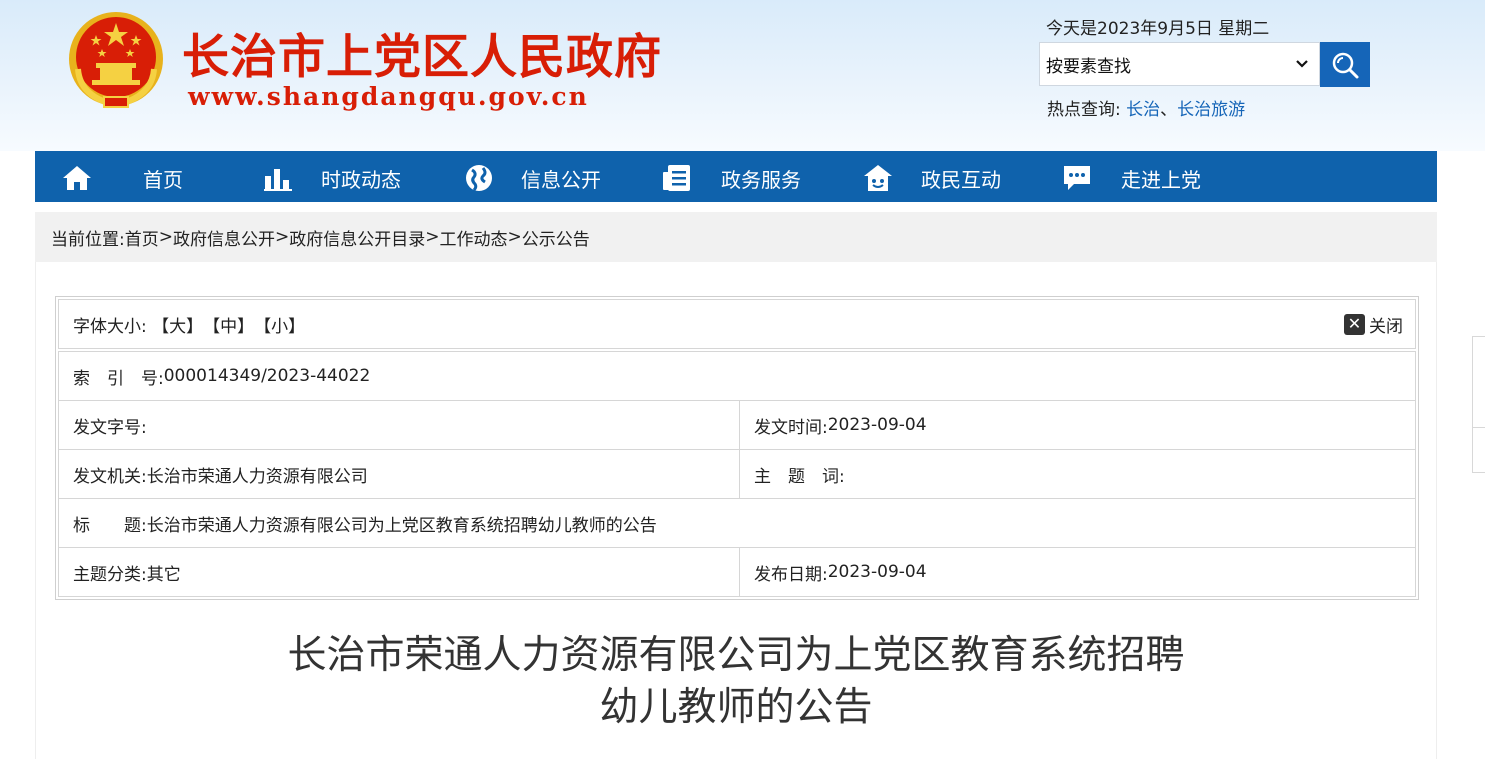  What do you see at coordinates (110, 326) in the screenshot?
I see `font-size-label: 字体大小:` at bounding box center [110, 326].